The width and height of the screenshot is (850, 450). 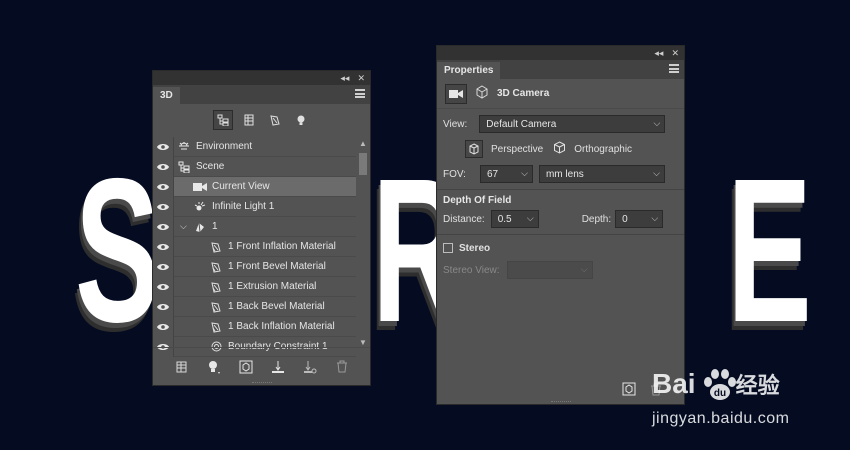 What do you see at coordinates (456, 93) in the screenshot?
I see `camera-mode-icon` at bounding box center [456, 93].